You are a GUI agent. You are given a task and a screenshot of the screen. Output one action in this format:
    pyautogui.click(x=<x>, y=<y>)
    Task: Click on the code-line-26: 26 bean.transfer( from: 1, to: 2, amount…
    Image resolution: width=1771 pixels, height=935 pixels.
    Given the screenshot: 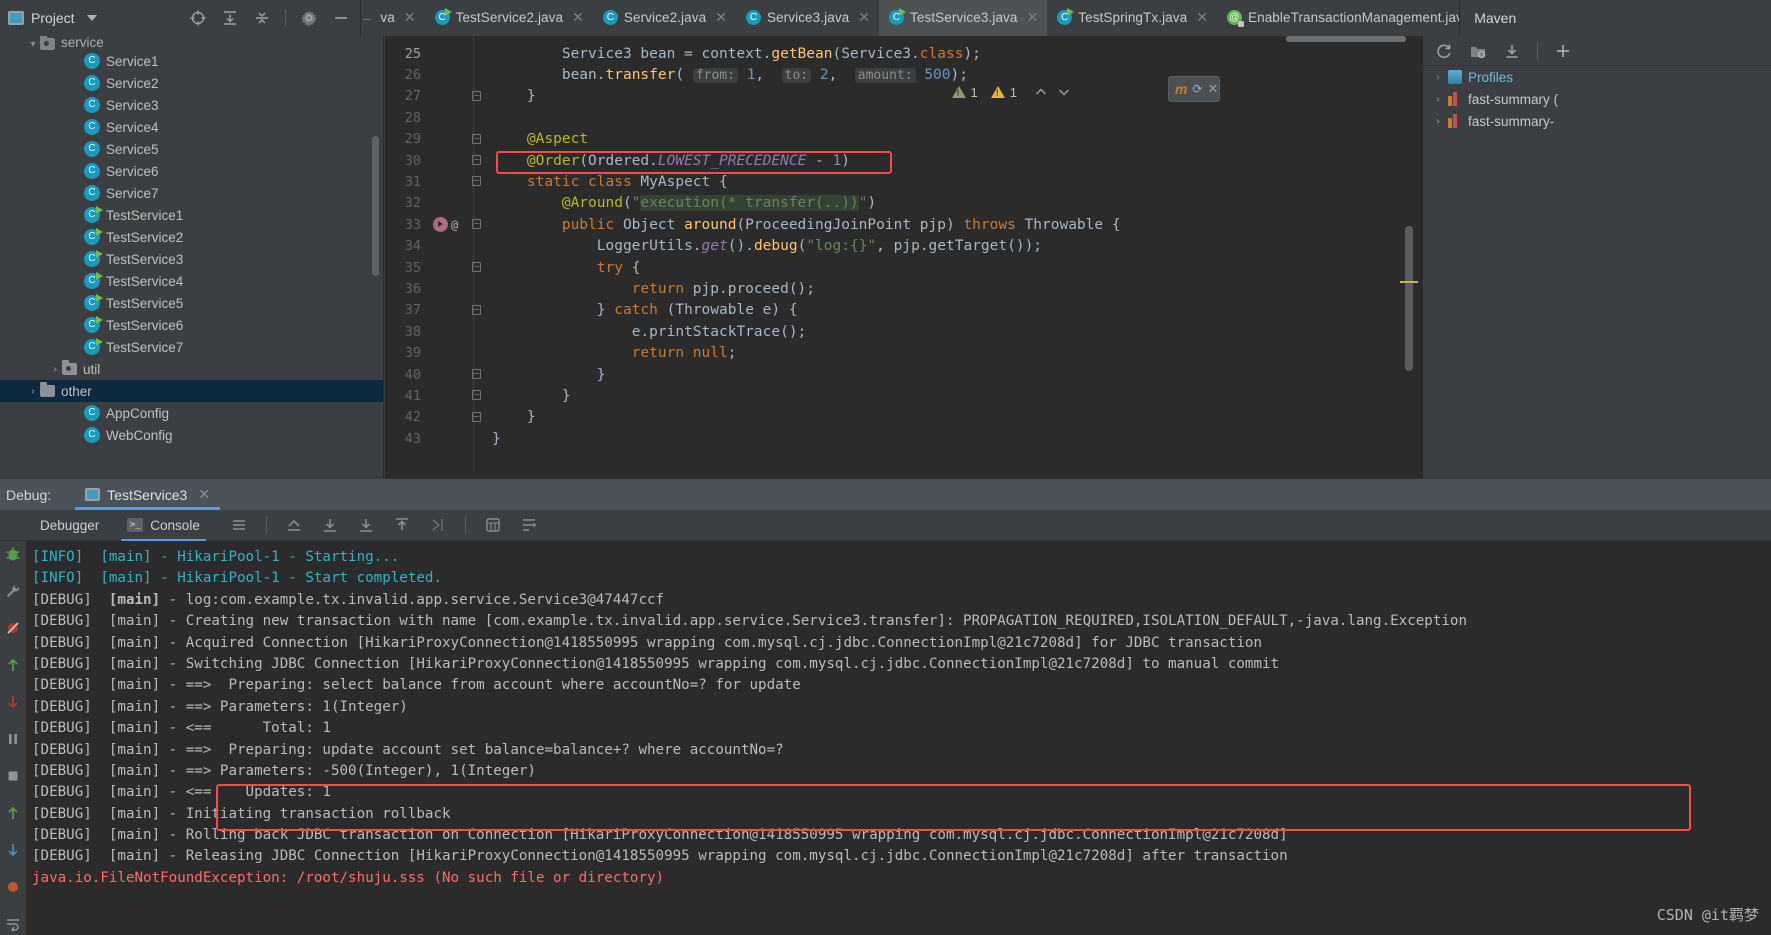 What is the action you would take?
    pyautogui.click(x=903, y=74)
    